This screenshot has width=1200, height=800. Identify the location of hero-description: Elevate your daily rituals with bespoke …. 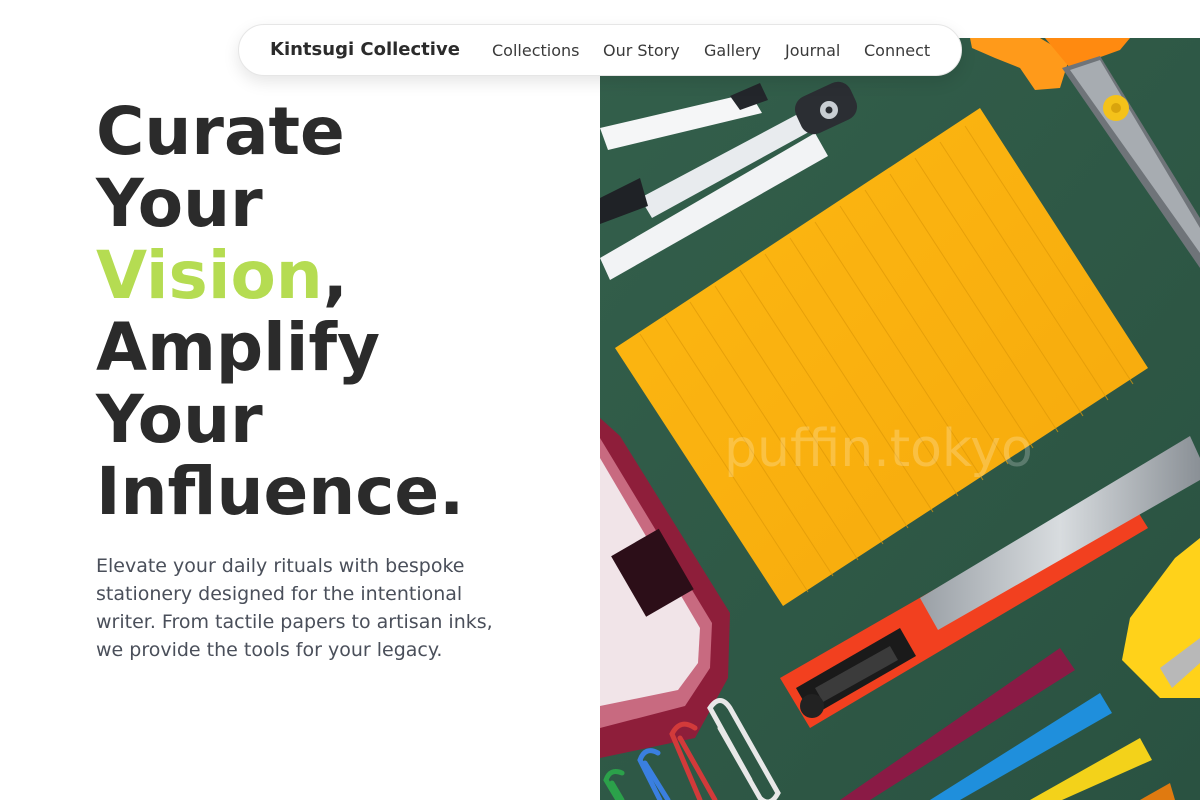
(294, 608).